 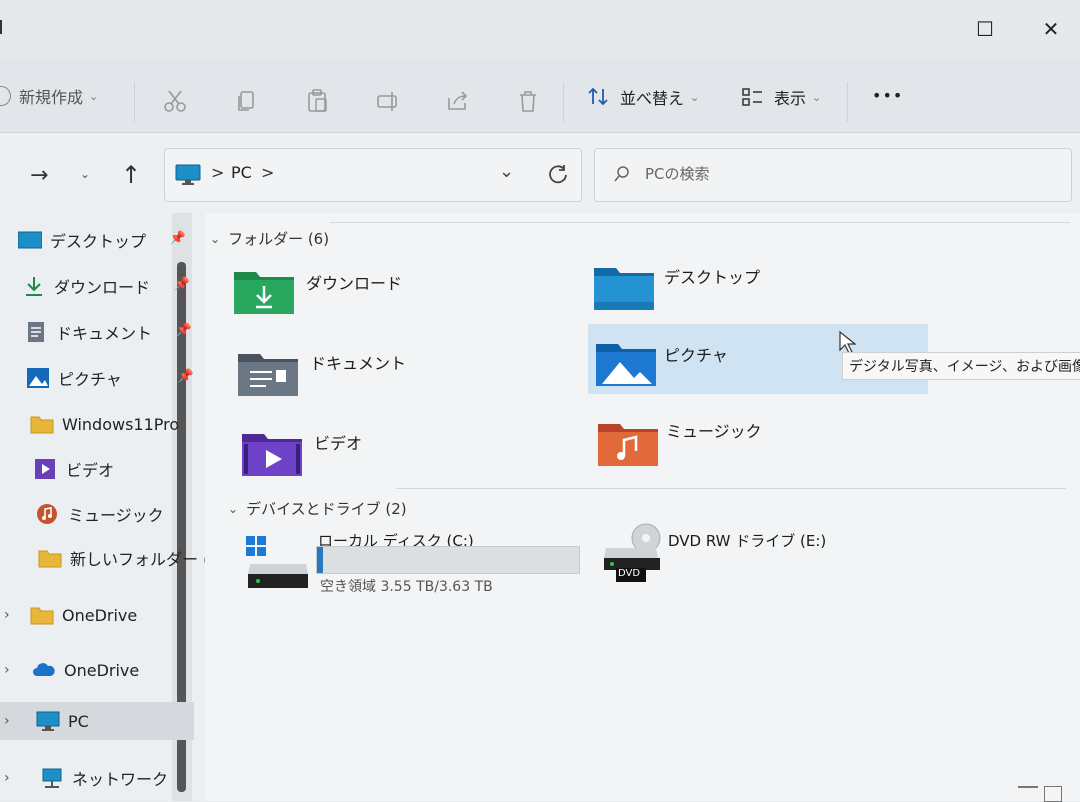 I want to click on view-icon, so click(x=752, y=97).